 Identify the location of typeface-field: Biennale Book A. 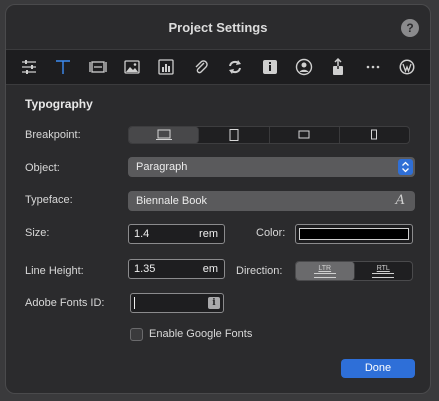
(271, 201).